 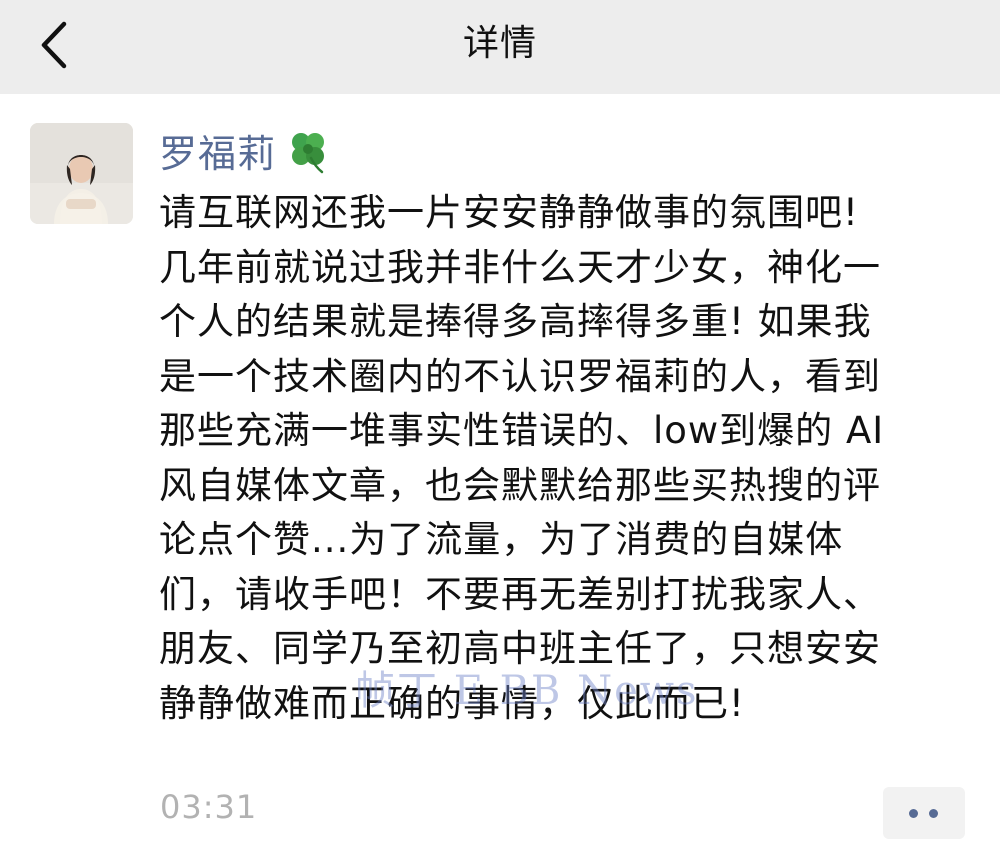 What do you see at coordinates (209, 807) in the screenshot?
I see `post-time: 03:31` at bounding box center [209, 807].